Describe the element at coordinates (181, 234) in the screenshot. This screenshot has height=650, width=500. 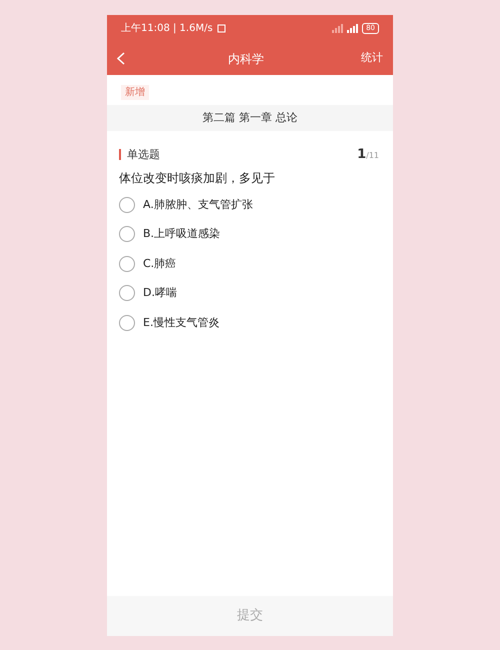
I see `option-label: B.上呼吸道感染` at that location.